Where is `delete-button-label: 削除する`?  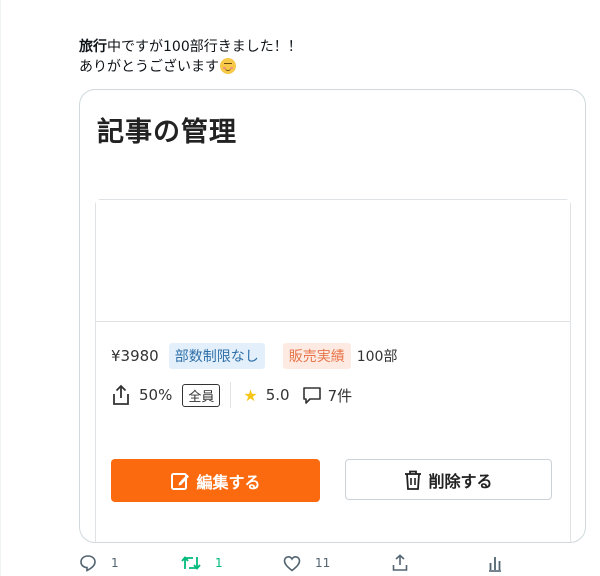
delete-button-label: 削除する is located at coordinates (460, 481).